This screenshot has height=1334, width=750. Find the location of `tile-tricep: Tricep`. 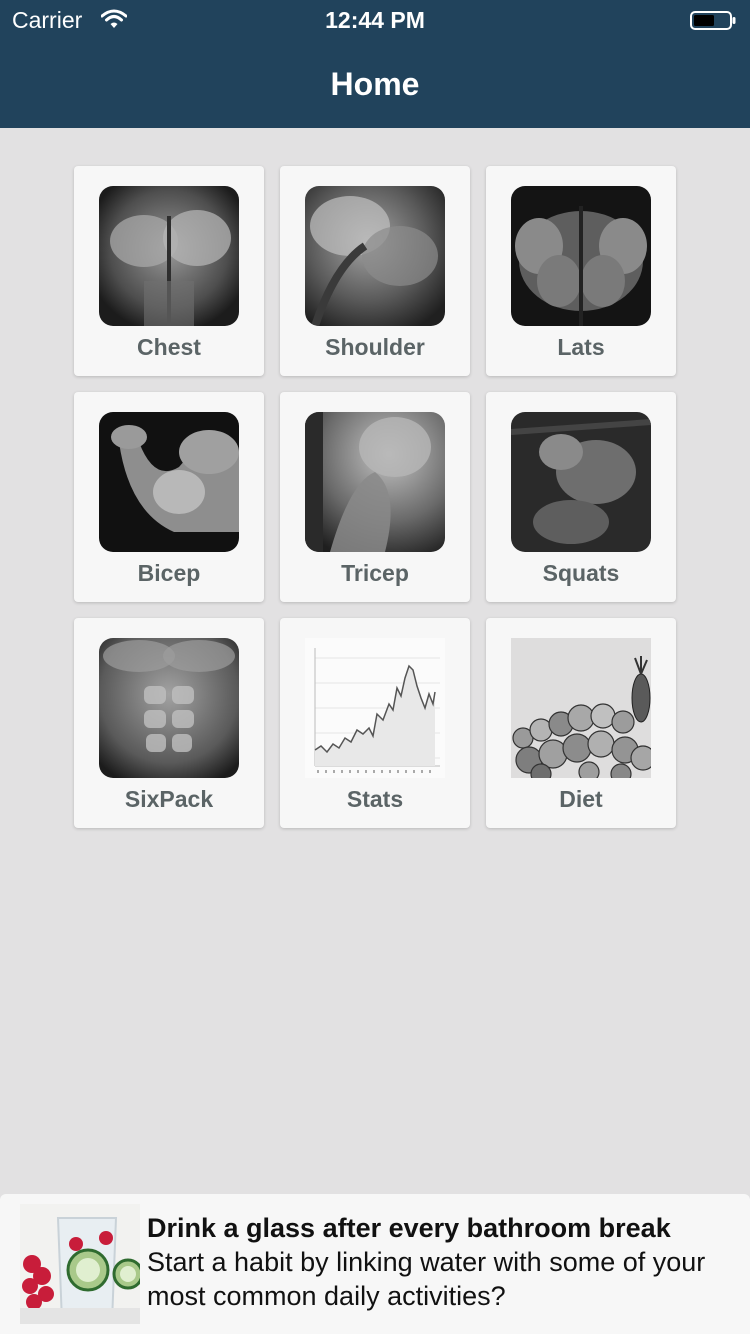

tile-tricep: Tricep is located at coordinates (375, 497).